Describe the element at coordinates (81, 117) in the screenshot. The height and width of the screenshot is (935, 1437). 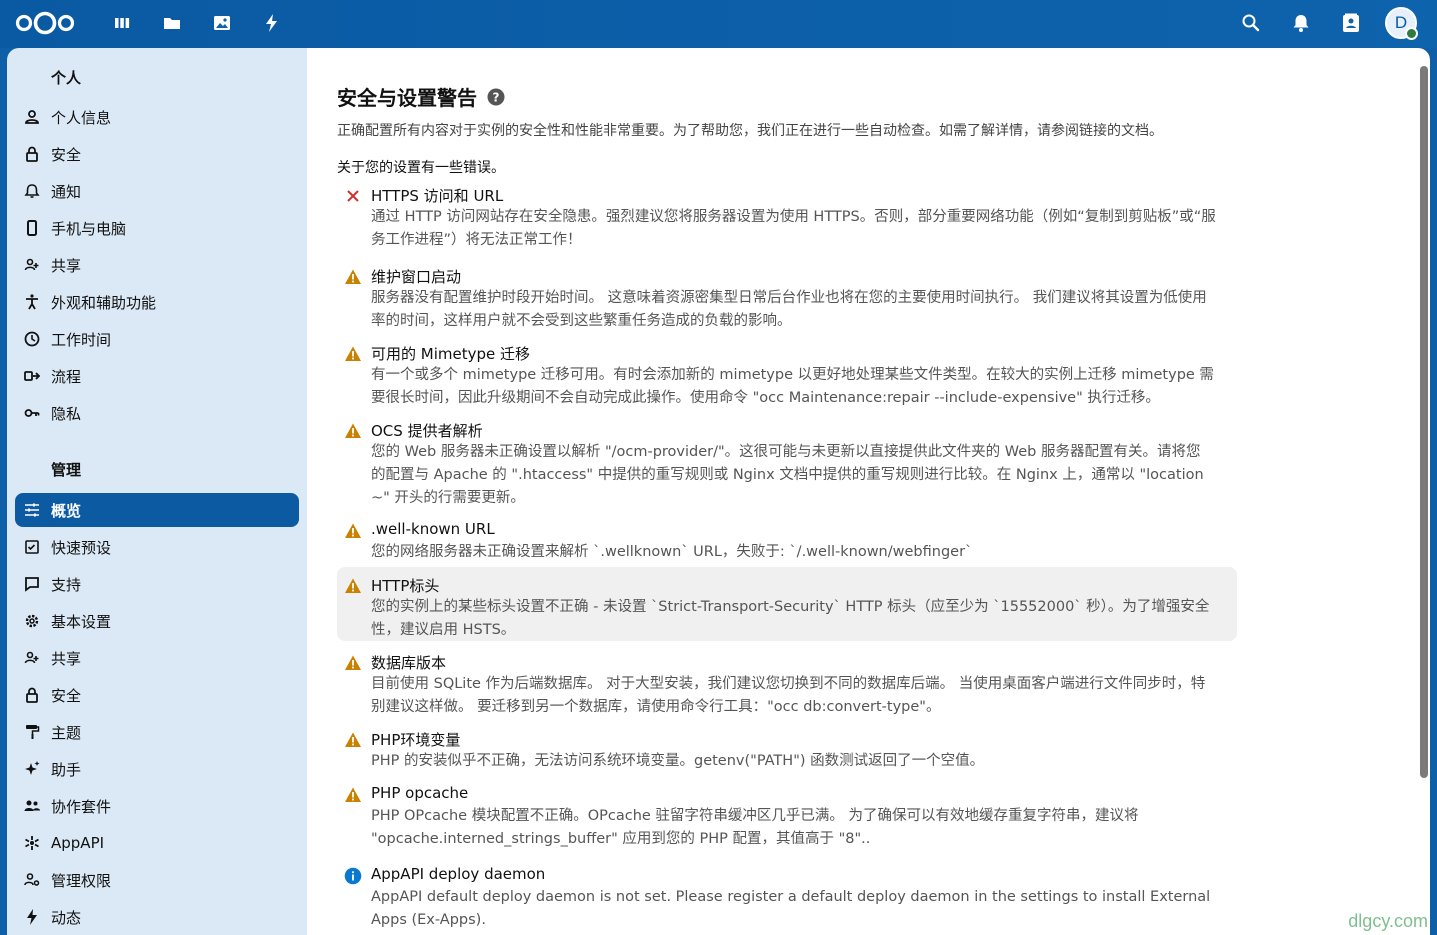
I see `sidebar-item-label: 个人信息` at that location.